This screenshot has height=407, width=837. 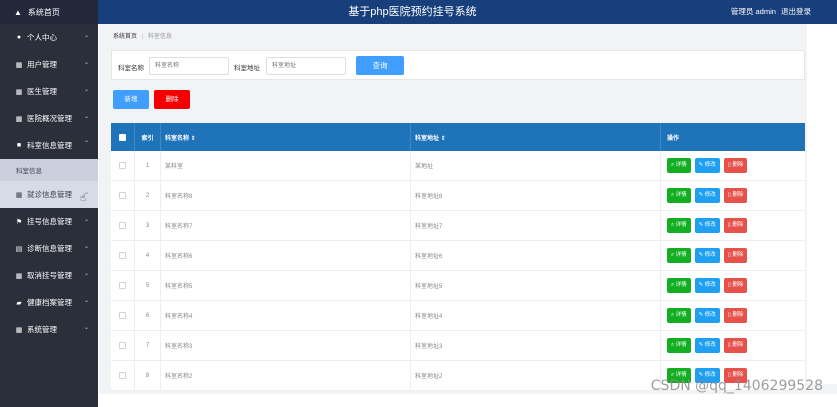 What do you see at coordinates (286, 255) in the screenshot?
I see `row-name: 科室名称6` at bounding box center [286, 255].